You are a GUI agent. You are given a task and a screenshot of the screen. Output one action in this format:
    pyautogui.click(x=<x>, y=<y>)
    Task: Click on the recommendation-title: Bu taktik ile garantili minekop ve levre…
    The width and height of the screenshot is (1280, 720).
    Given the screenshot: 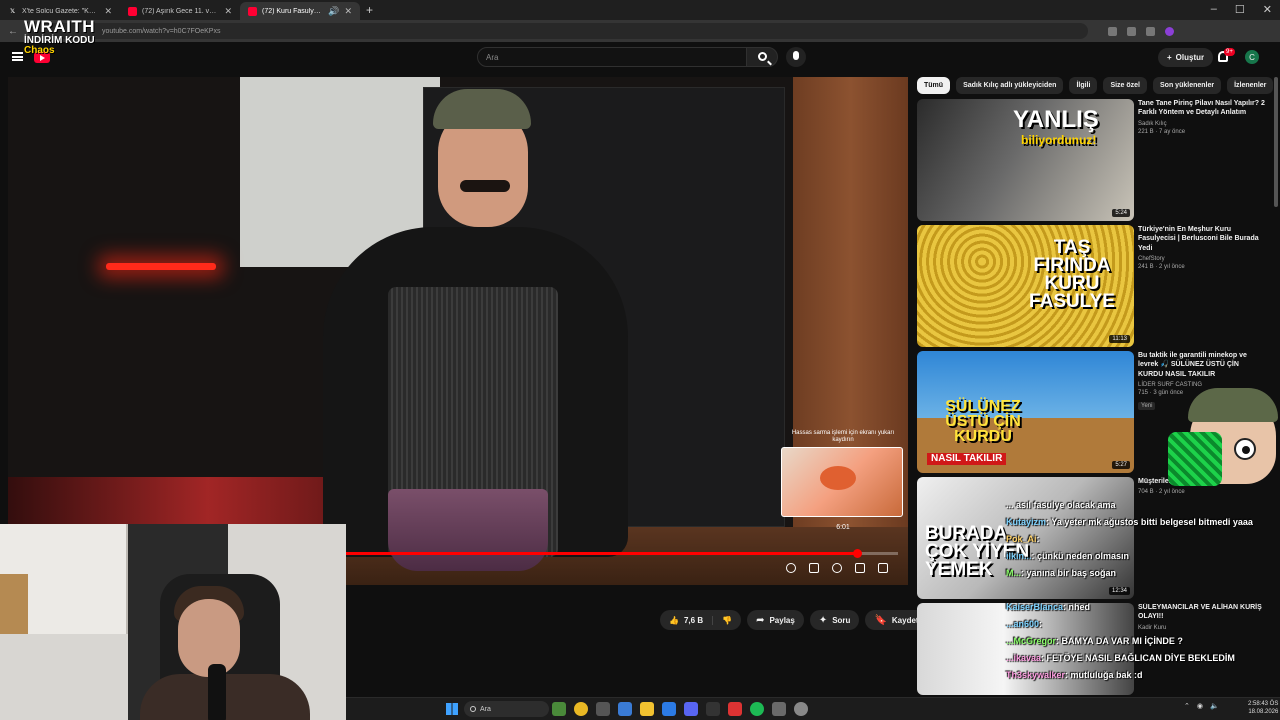 What is the action you would take?
    pyautogui.click(x=1202, y=365)
    